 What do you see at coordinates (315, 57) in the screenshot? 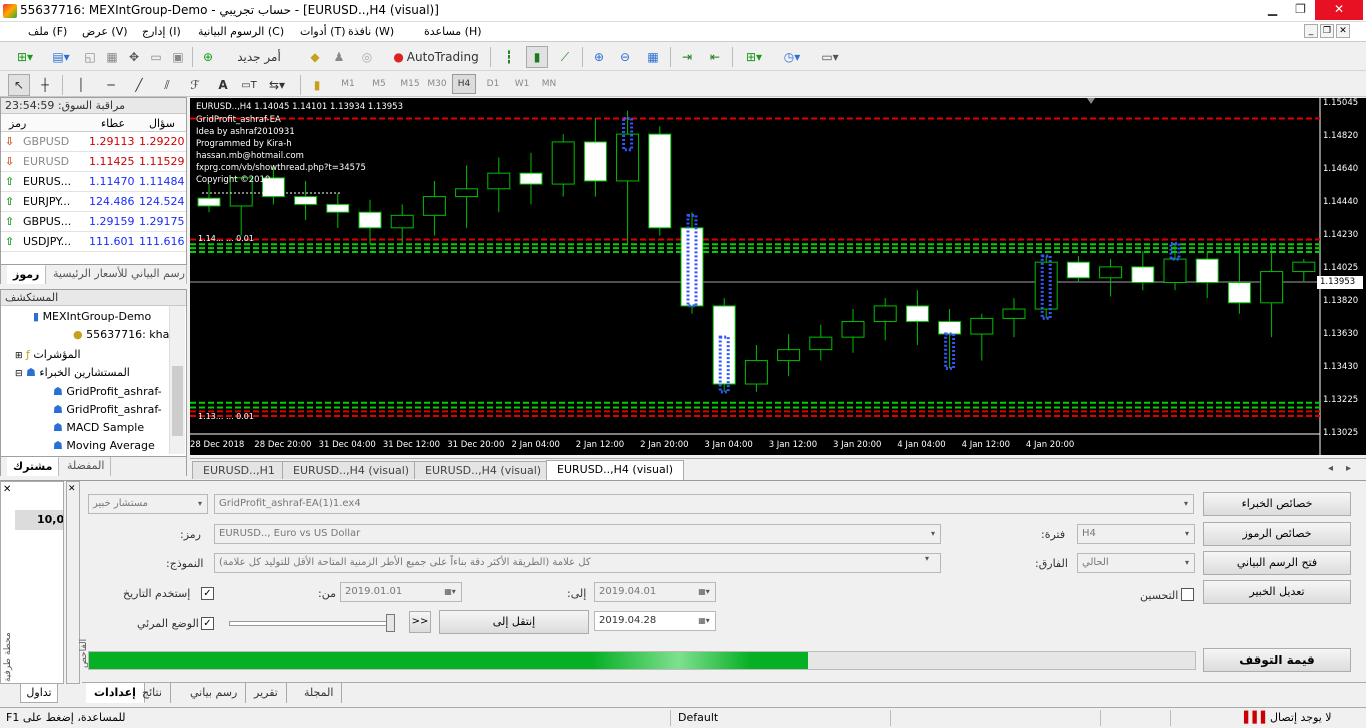
I see `metaeditor-icon: ◆` at bounding box center [315, 57].